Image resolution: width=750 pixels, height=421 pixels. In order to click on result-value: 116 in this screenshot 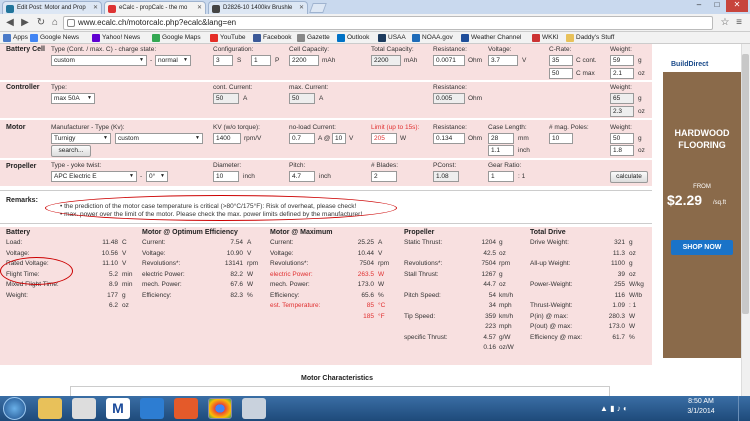, I will do `click(619, 295)`.